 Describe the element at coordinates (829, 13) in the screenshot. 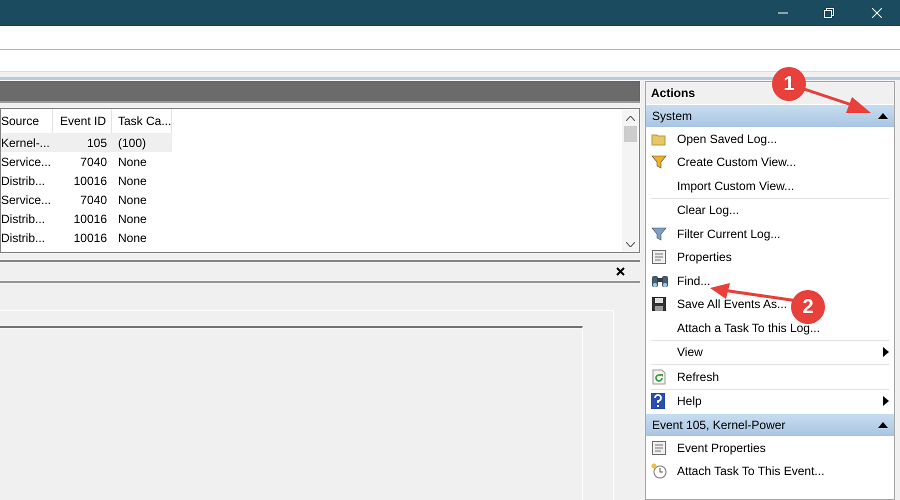

I see `restore-icon` at that location.